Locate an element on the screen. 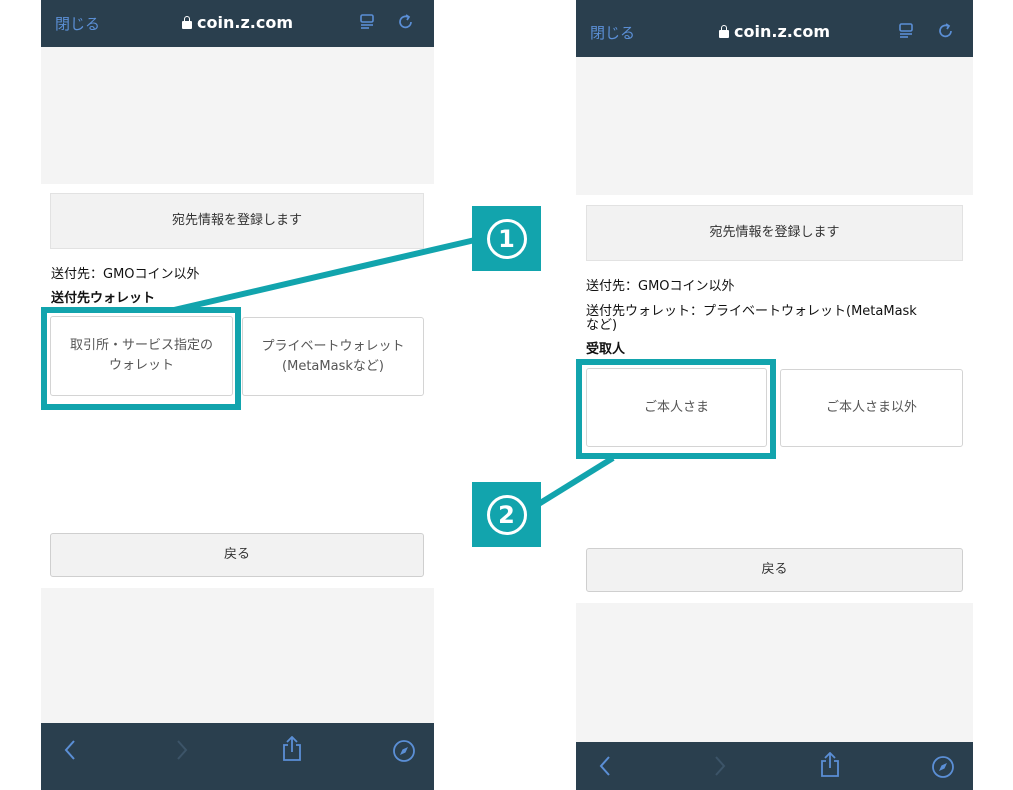 Image resolution: width=1013 pixels, height=790 pixels. step-badge-1: 1 is located at coordinates (506, 238).